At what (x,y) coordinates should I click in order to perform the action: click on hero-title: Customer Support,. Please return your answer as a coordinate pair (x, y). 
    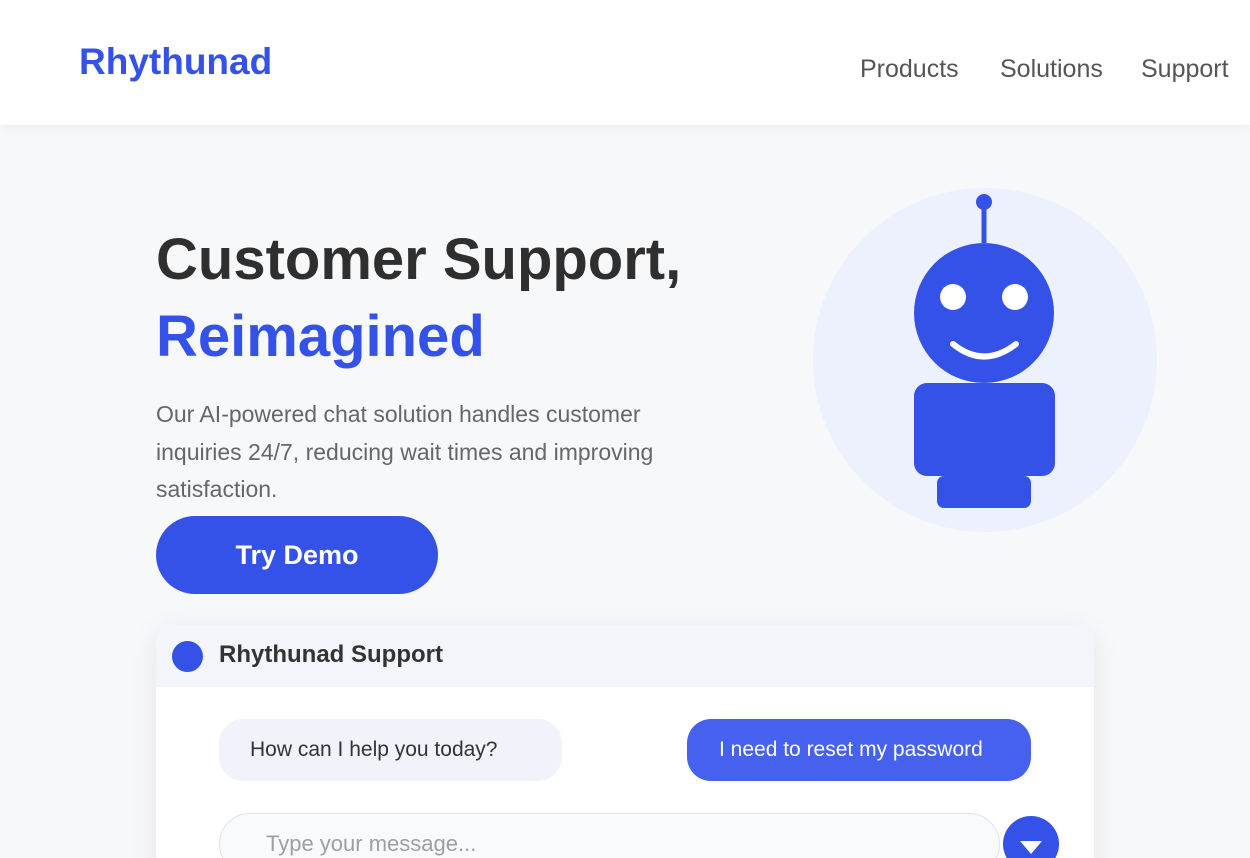
    Looking at the image, I should click on (419, 259).